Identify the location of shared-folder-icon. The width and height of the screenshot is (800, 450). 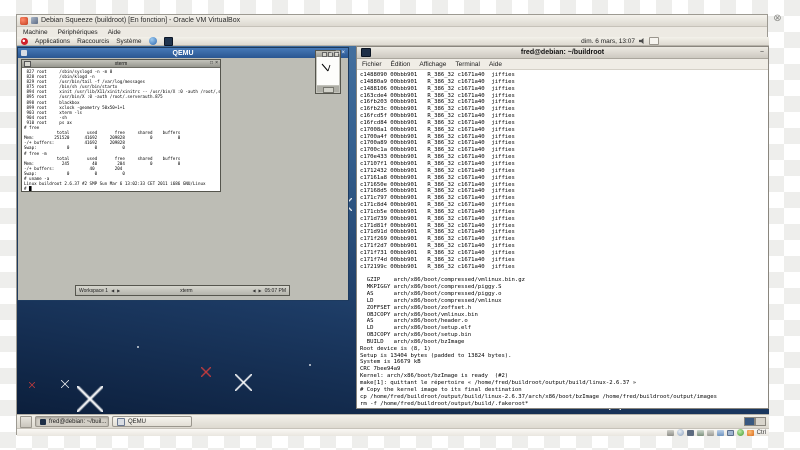
(720, 432).